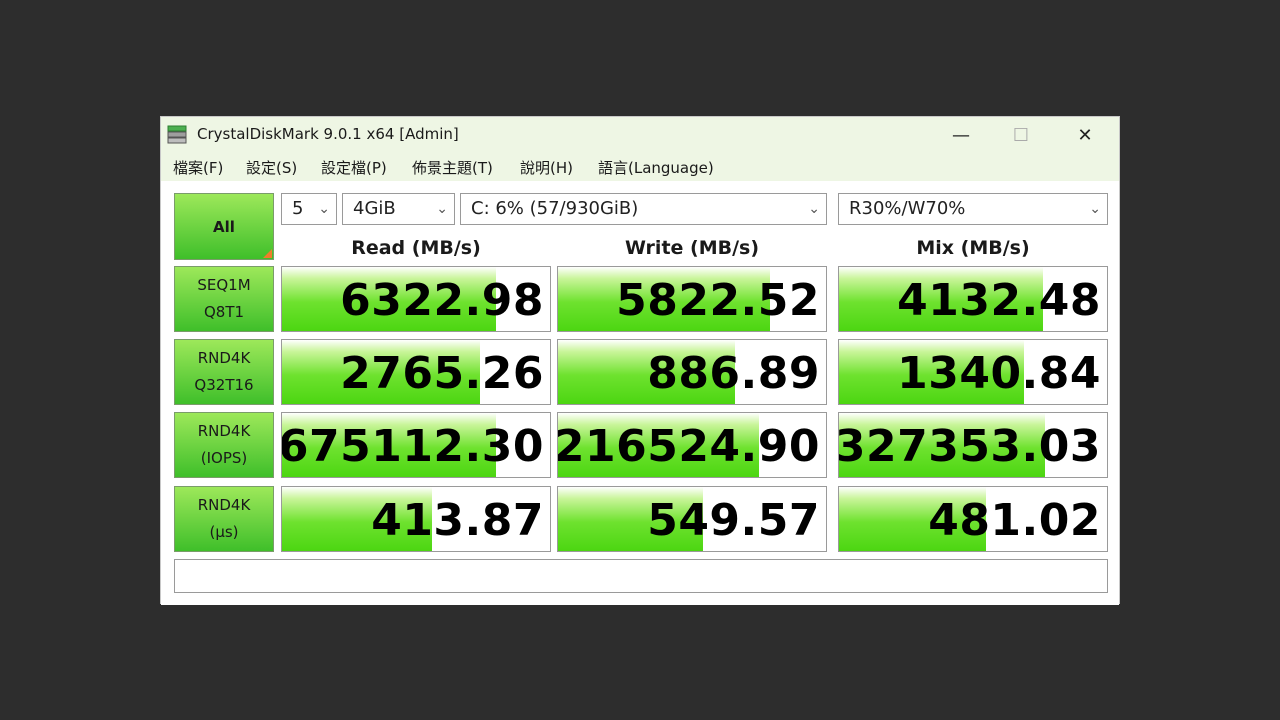  Describe the element at coordinates (555, 208) in the screenshot. I see `drive-value: C: 6% (57/930GiB)` at that location.